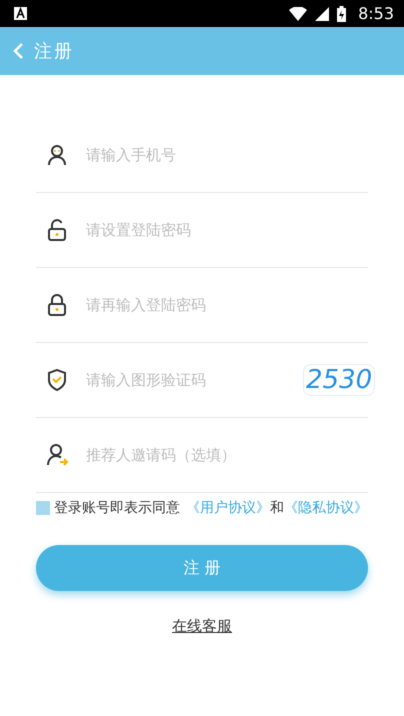 This screenshot has height=716, width=404. Describe the element at coordinates (339, 380) in the screenshot. I see `captcha-image: 2530` at that location.